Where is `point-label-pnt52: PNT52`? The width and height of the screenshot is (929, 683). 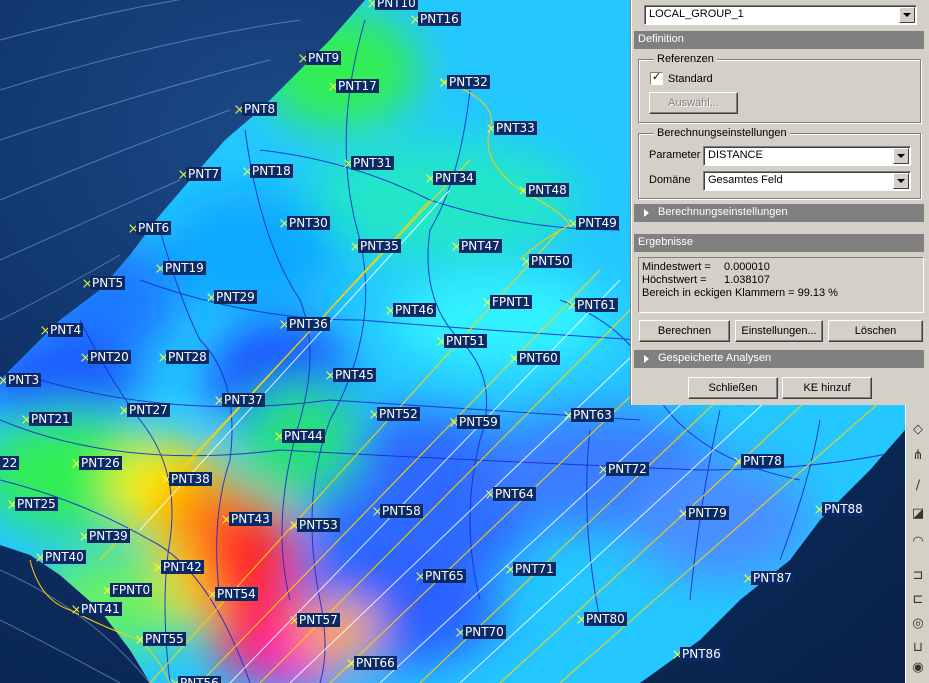 point-label-pnt52: PNT52 is located at coordinates (398, 414).